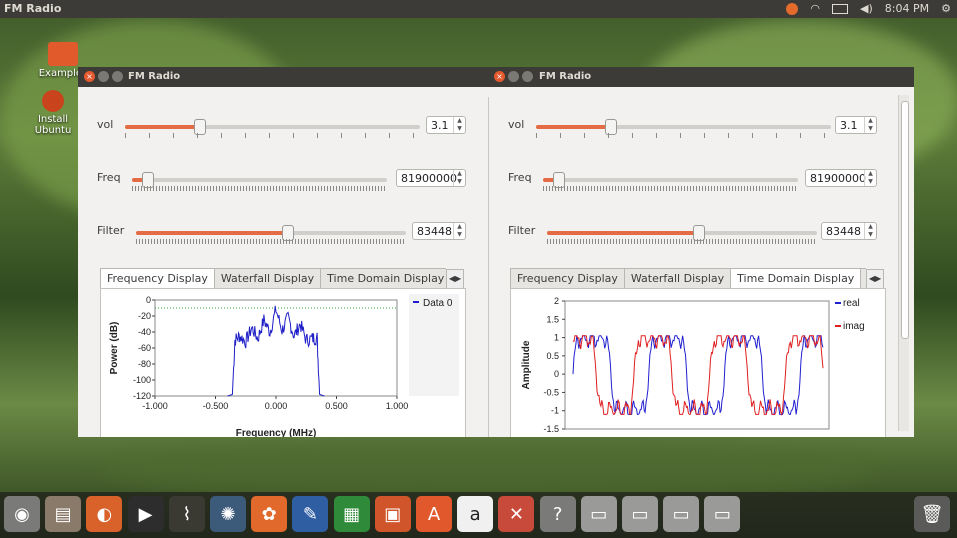 This screenshot has width=957, height=538. I want to click on drive-icon-4: ▭, so click(722, 514).